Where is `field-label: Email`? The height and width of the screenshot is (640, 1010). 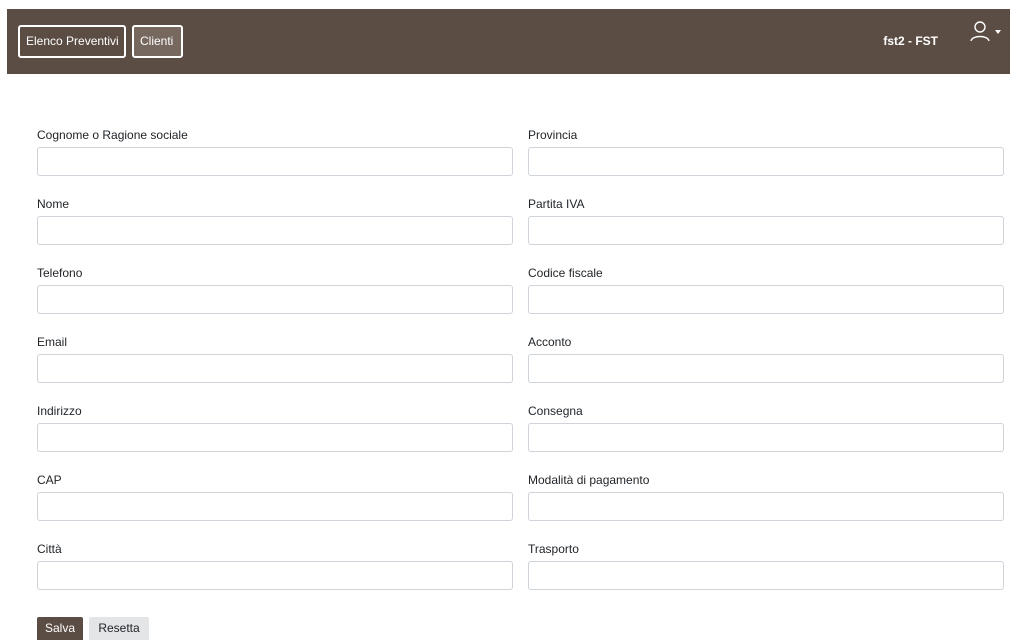
field-label: Email is located at coordinates (52, 342).